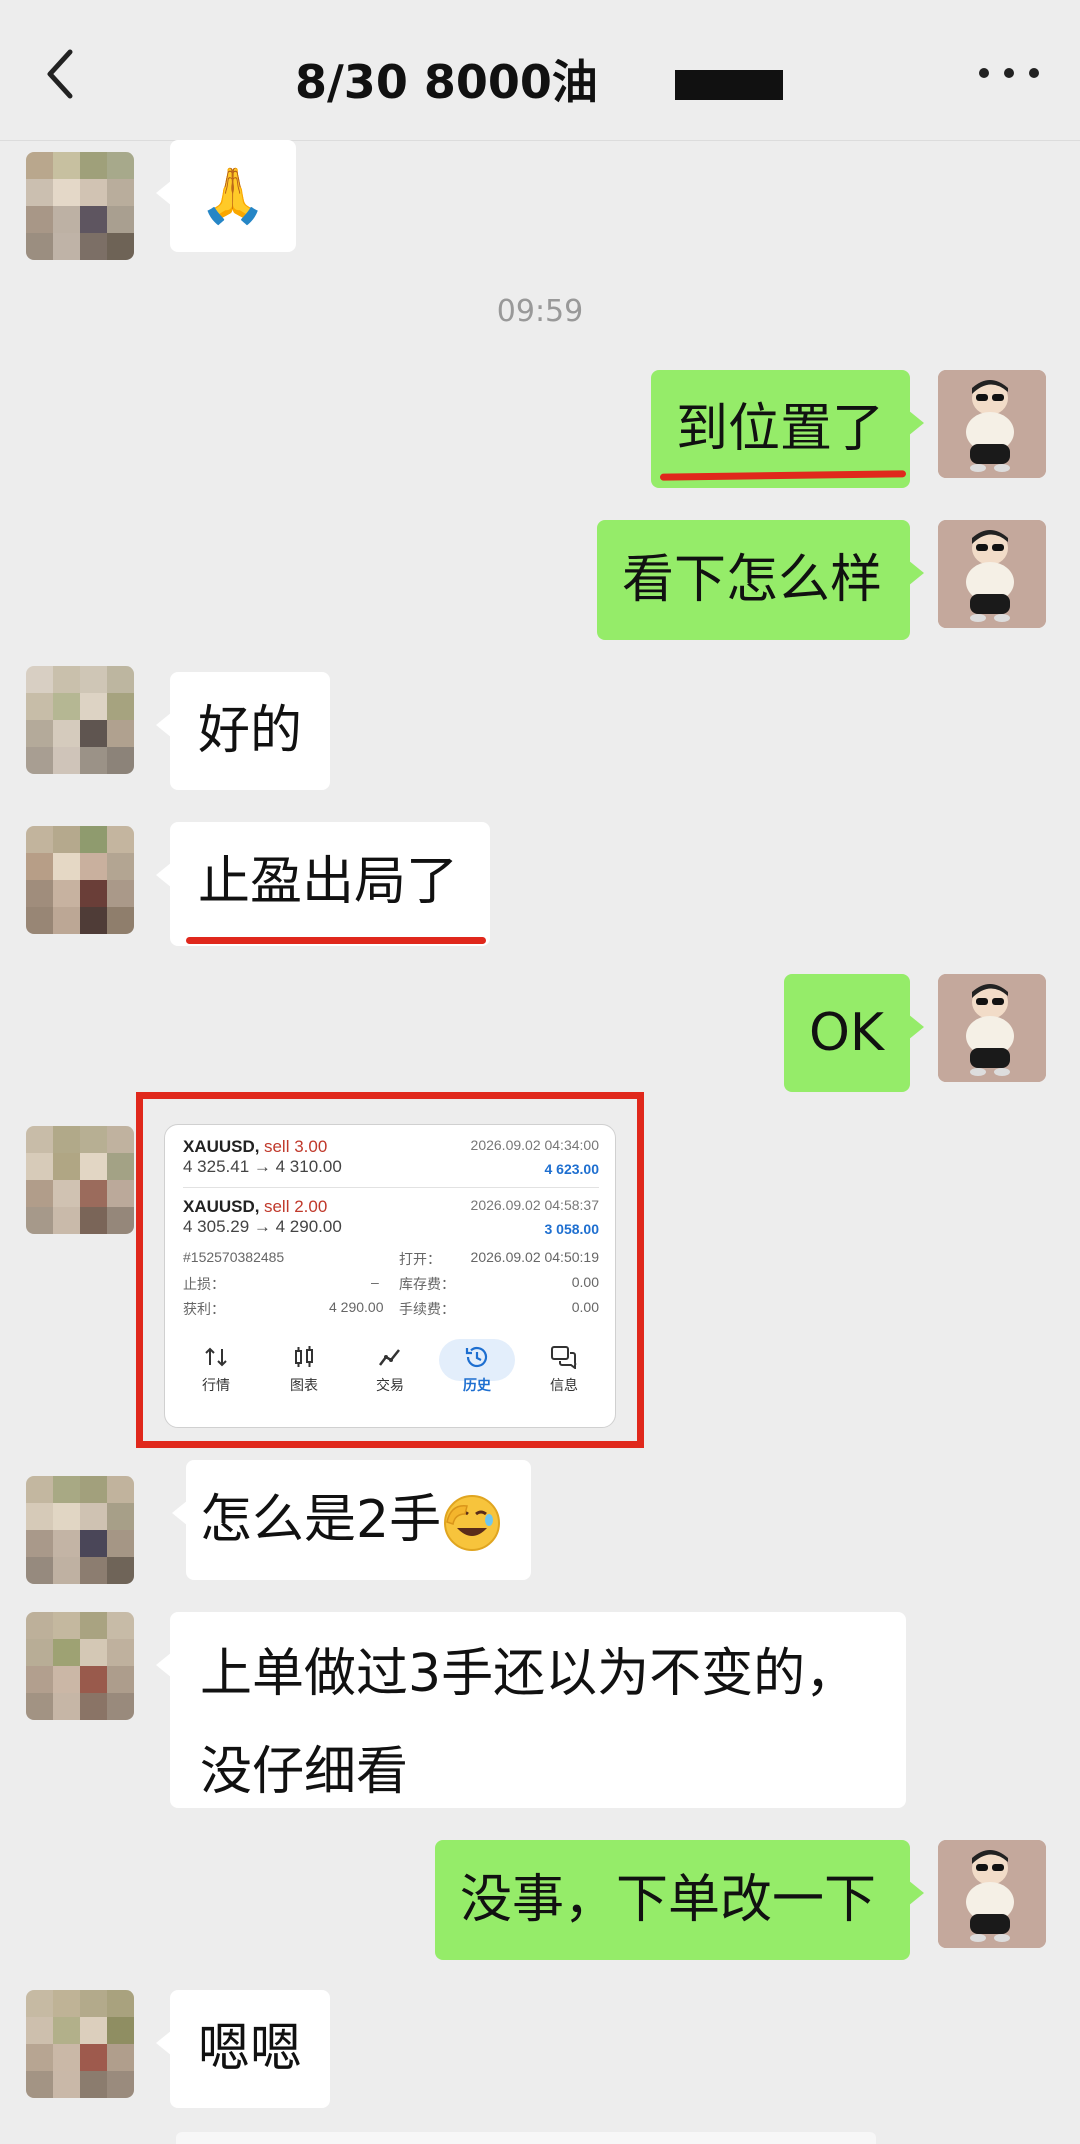 This screenshot has width=1080, height=2144. Describe the element at coordinates (476, 1357) in the screenshot. I see `history-clock-icon` at that location.